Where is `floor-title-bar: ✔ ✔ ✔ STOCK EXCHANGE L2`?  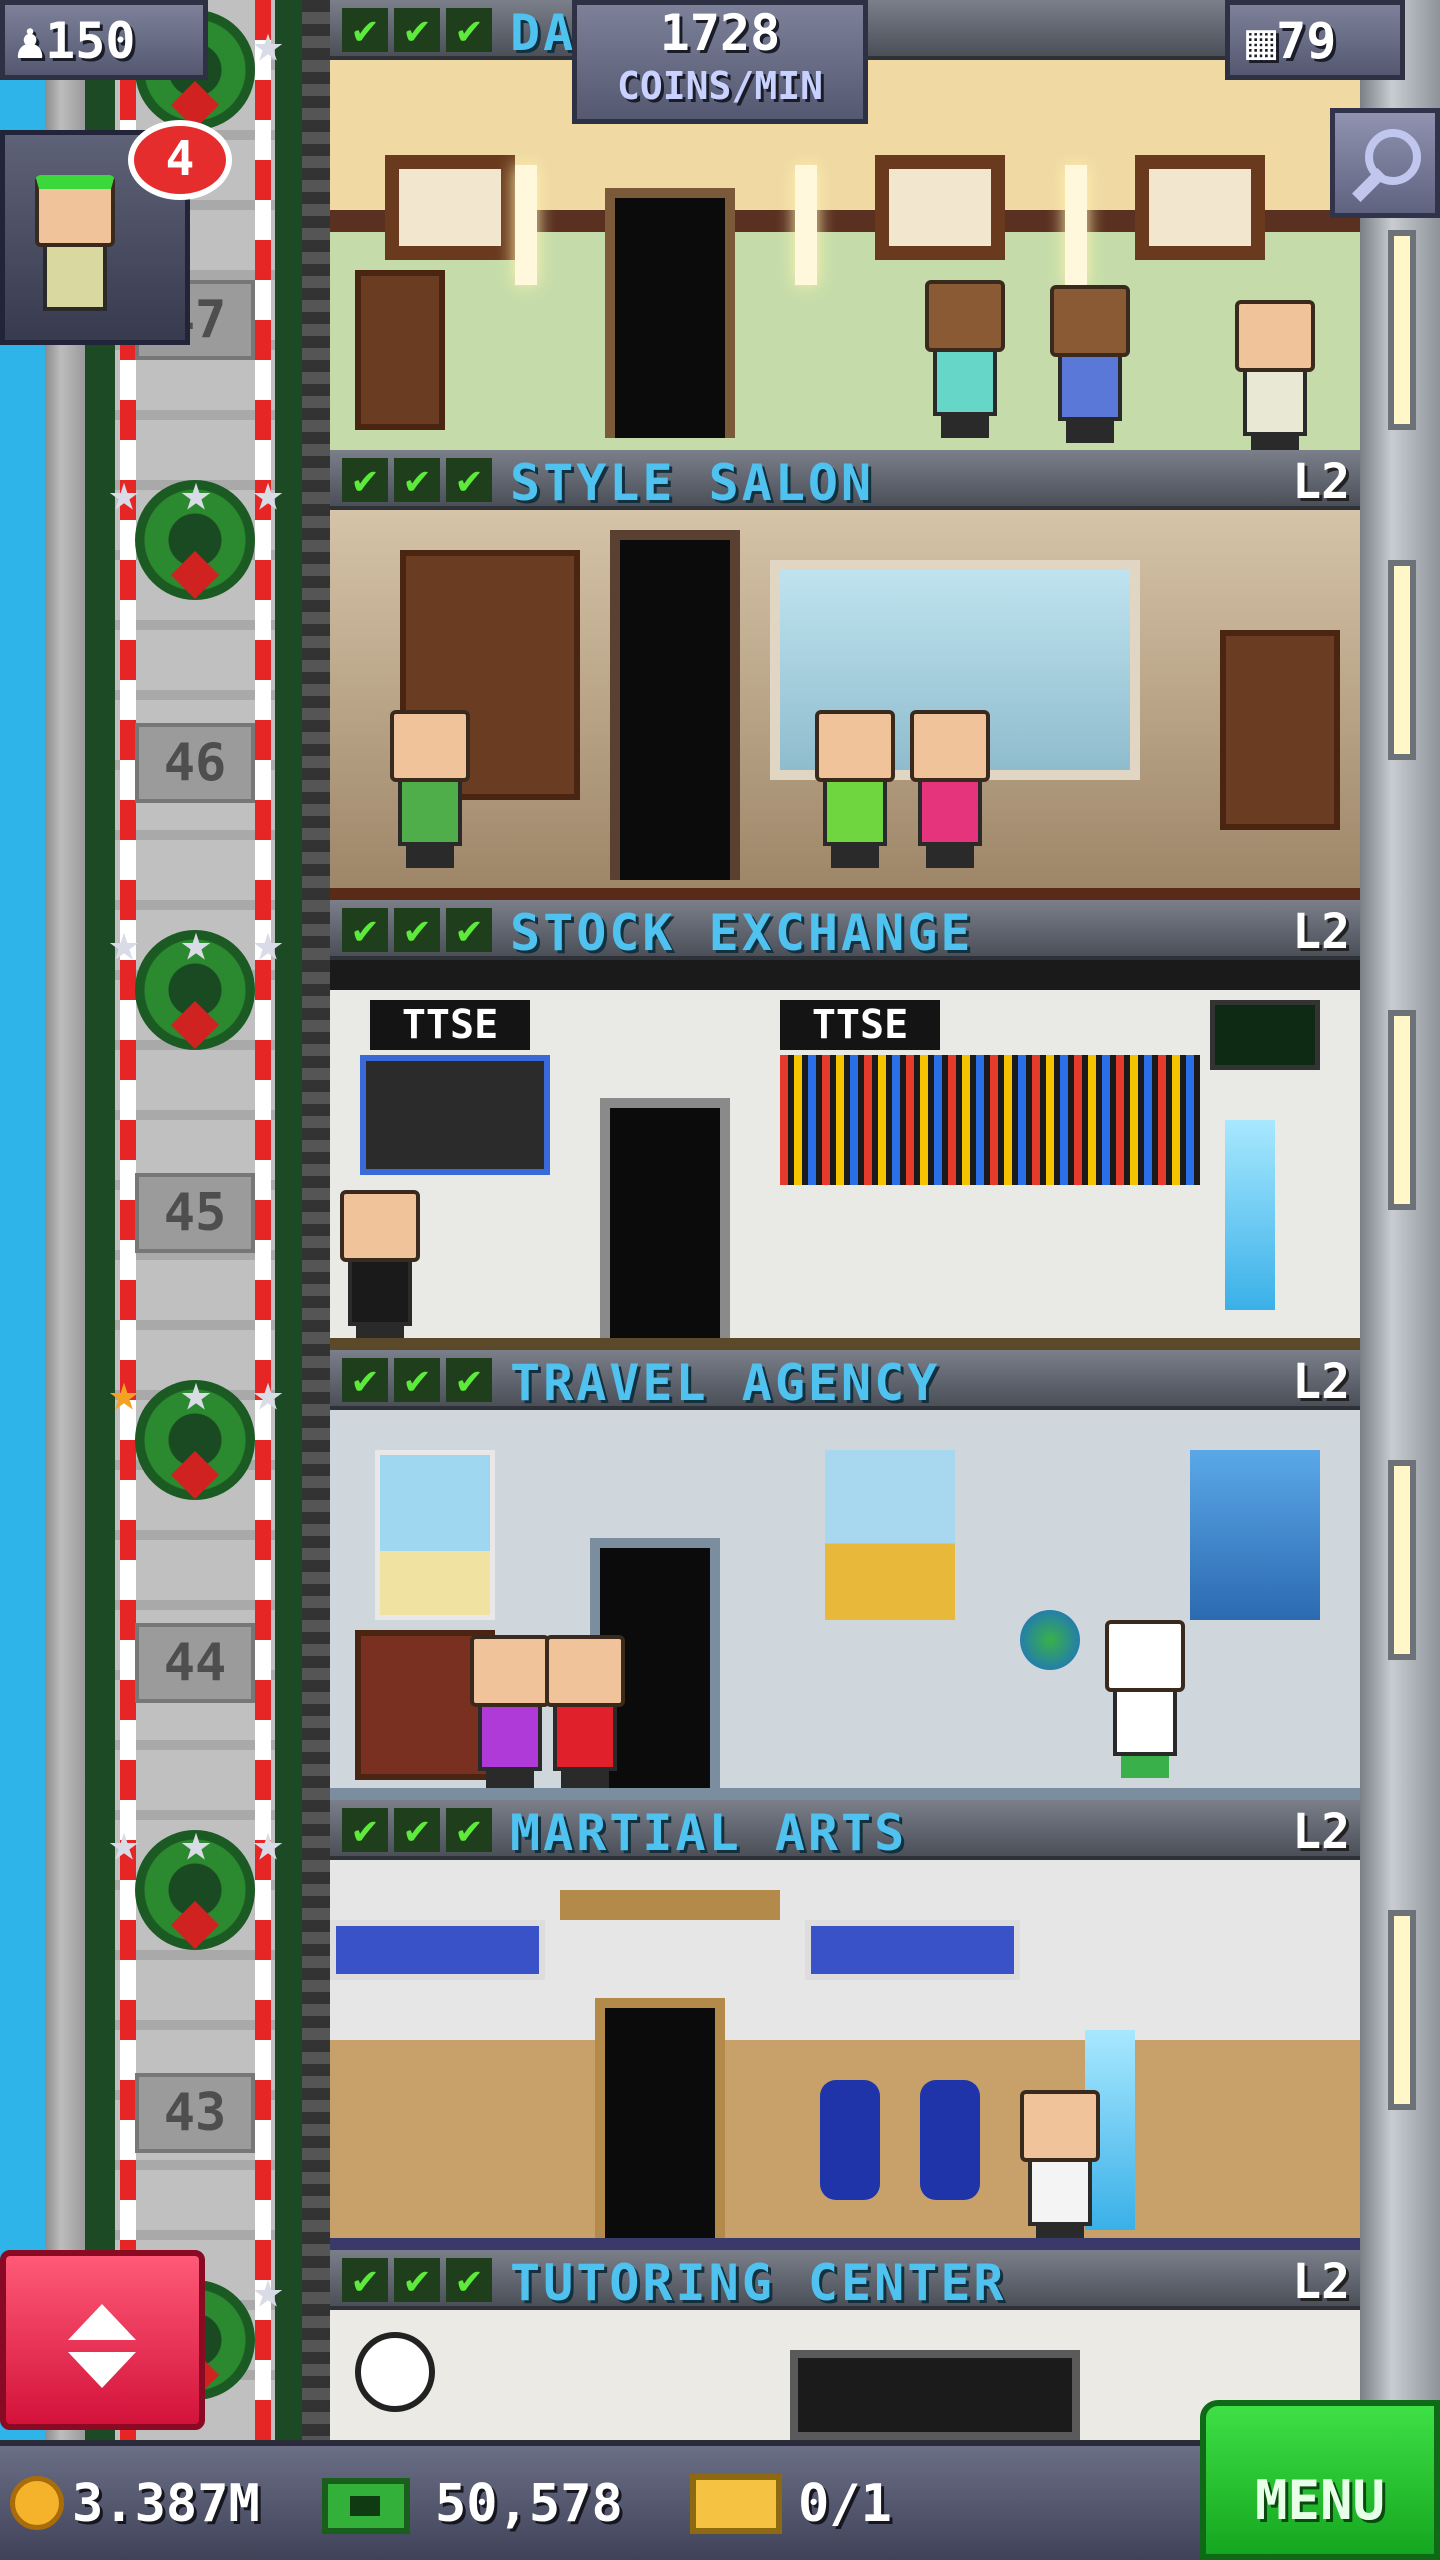 floor-title-bar: ✔ ✔ ✔ STOCK EXCHANGE L2 is located at coordinates (845, 931).